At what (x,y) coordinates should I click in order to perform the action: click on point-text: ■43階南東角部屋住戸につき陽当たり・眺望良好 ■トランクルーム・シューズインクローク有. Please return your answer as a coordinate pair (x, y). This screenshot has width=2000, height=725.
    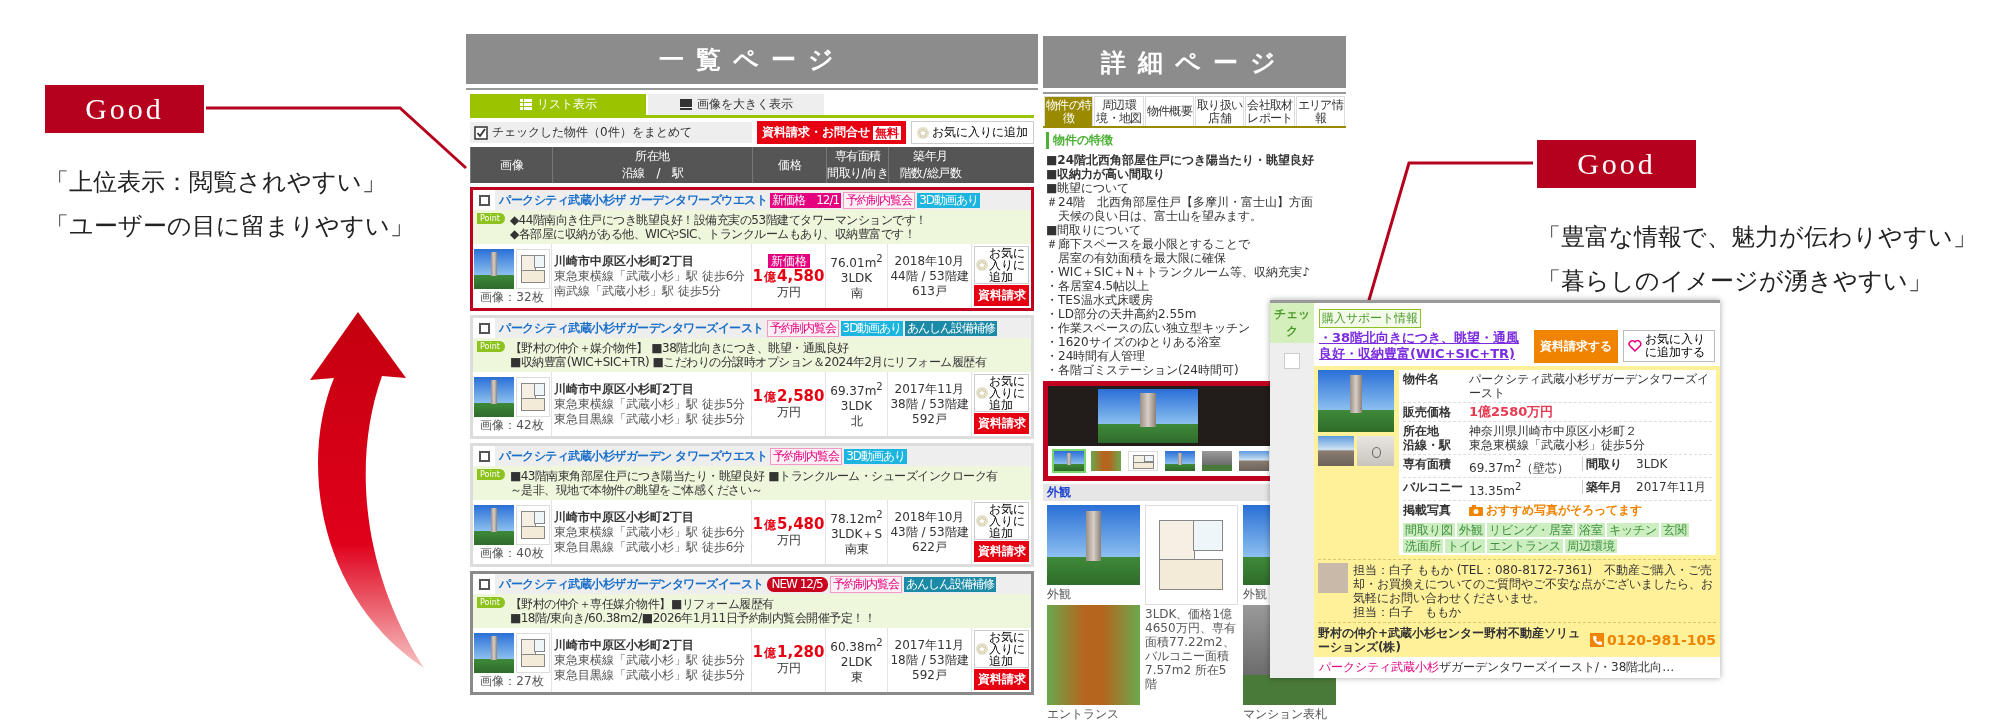
    Looking at the image, I should click on (753, 476).